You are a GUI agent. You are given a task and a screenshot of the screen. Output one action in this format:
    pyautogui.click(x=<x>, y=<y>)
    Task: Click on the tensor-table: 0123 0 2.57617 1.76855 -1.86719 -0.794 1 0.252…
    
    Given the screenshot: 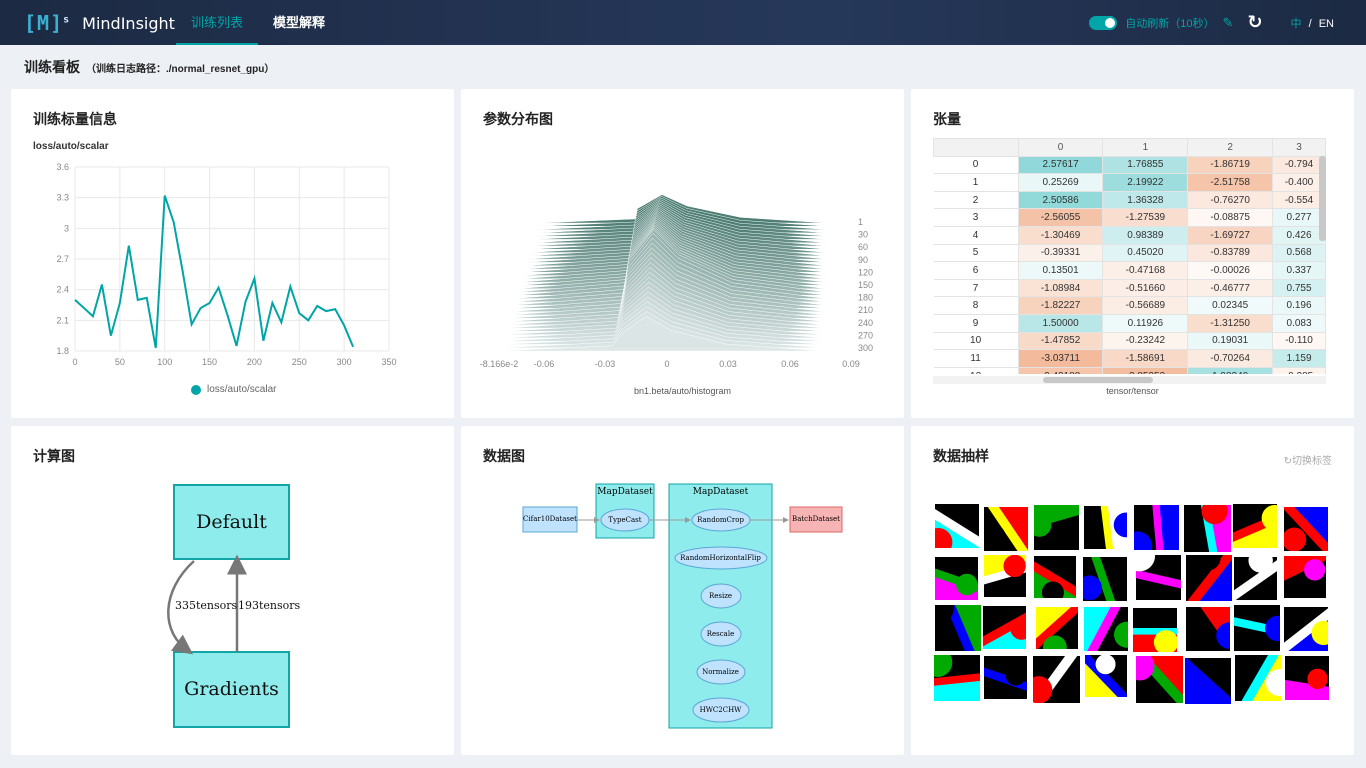 What is the action you would take?
    pyautogui.click(x=1129, y=256)
    